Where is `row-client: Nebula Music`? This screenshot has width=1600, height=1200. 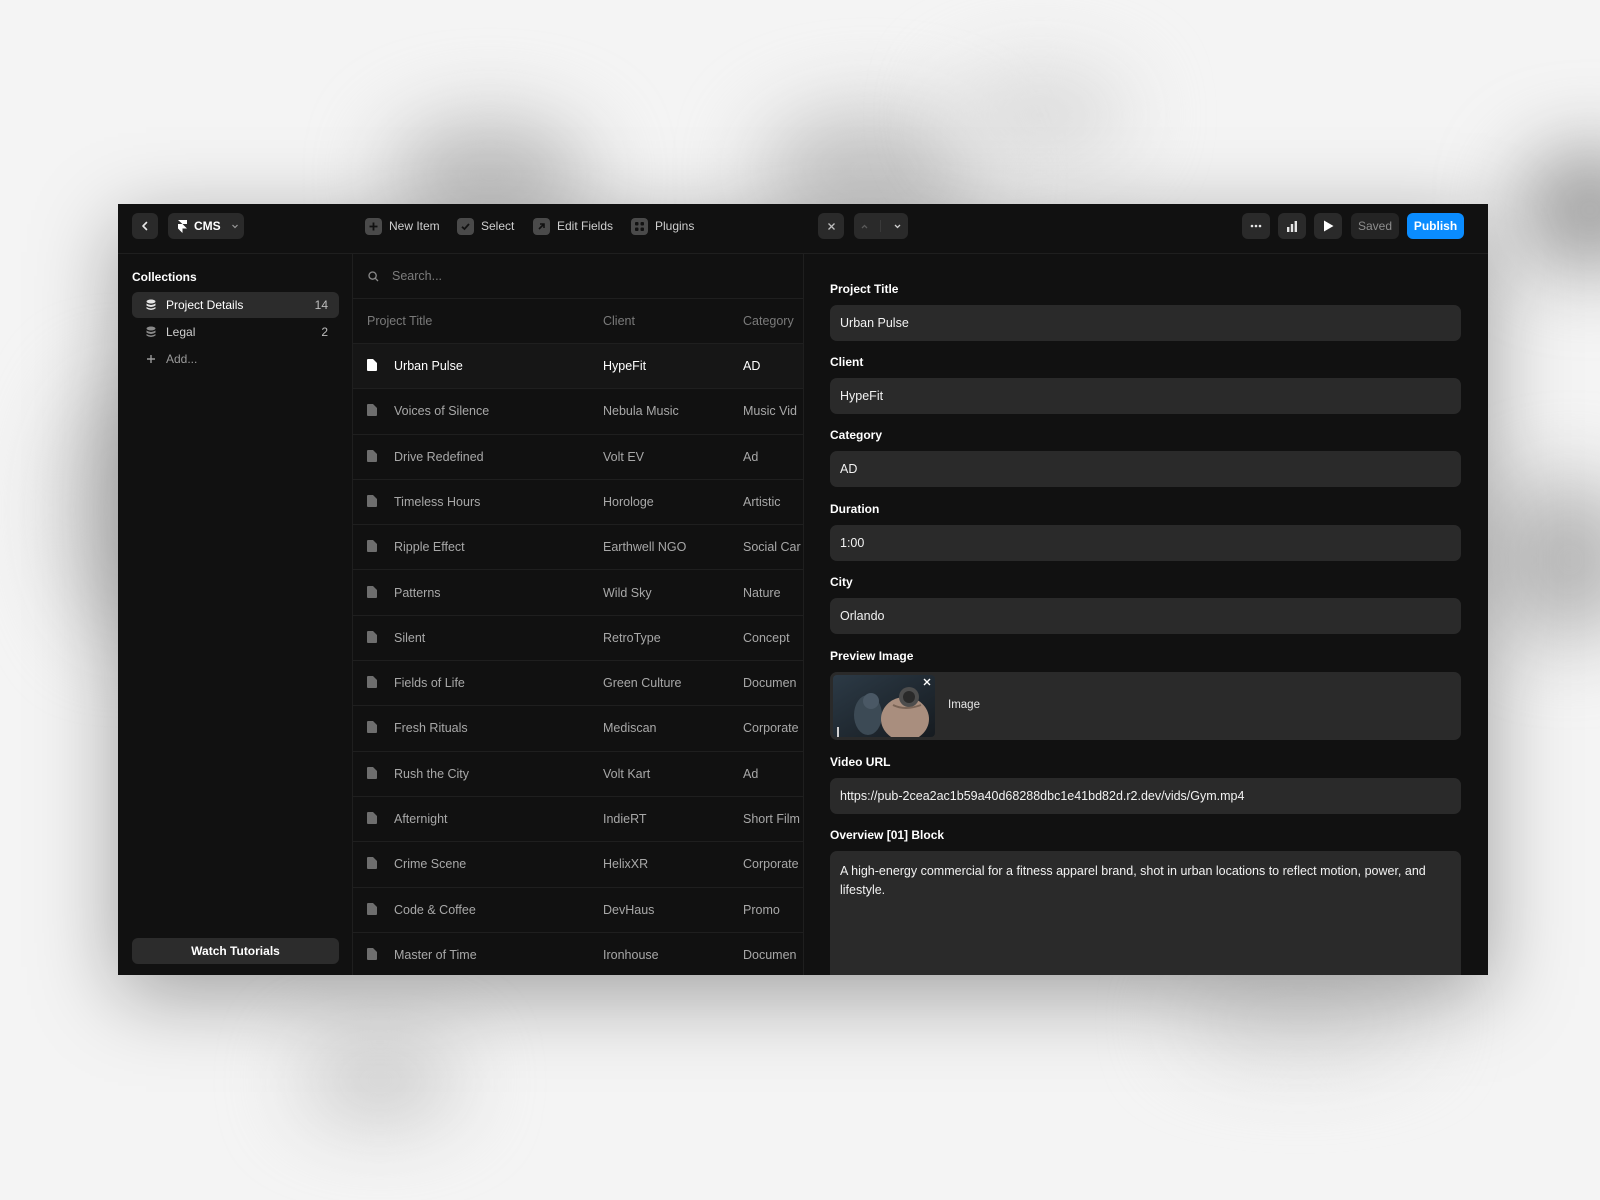
row-client: Nebula Music is located at coordinates (641, 411).